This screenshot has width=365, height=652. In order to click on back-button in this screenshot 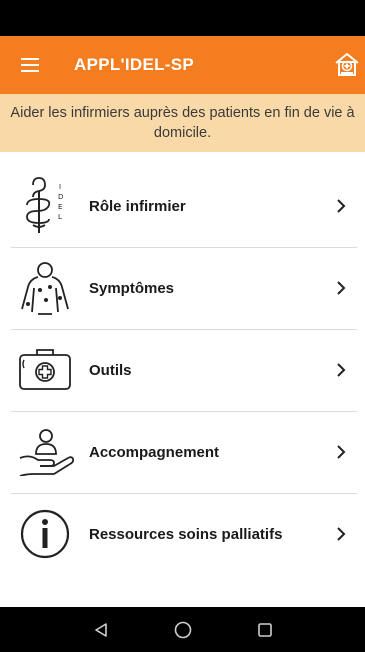, I will do `click(101, 630)`.